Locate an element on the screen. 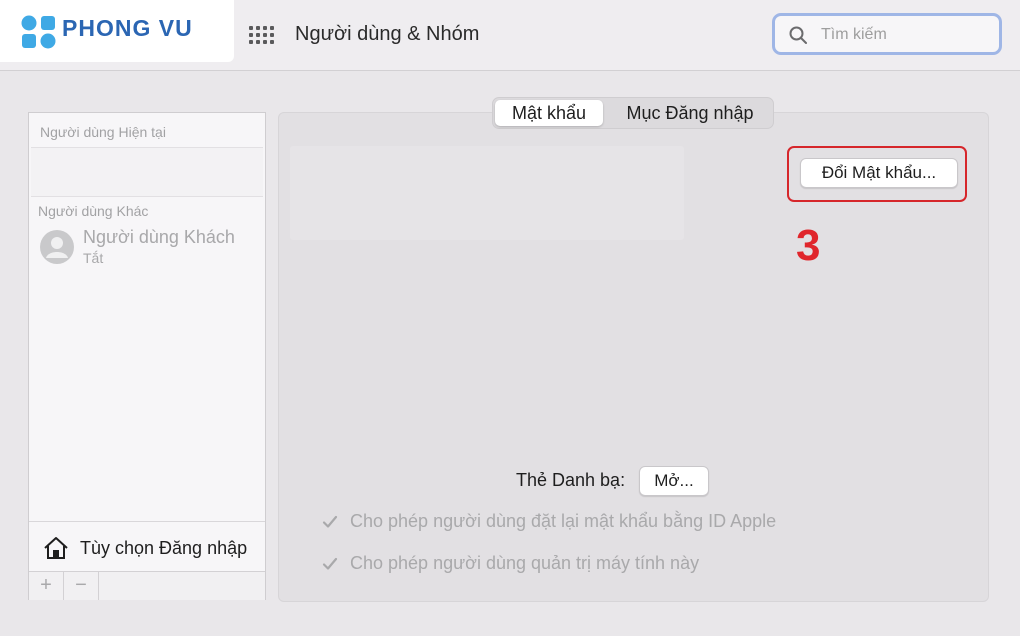  user-info-area is located at coordinates (487, 193).